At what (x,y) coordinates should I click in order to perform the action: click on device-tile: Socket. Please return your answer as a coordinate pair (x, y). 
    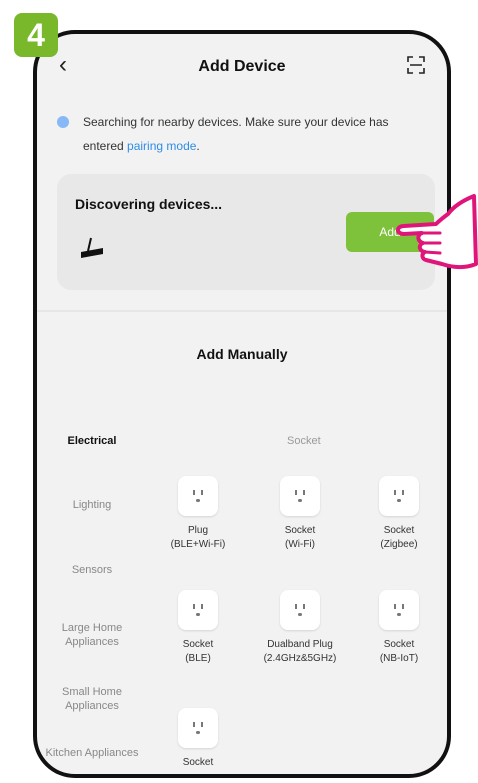
    Looking at the image, I should click on (198, 739).